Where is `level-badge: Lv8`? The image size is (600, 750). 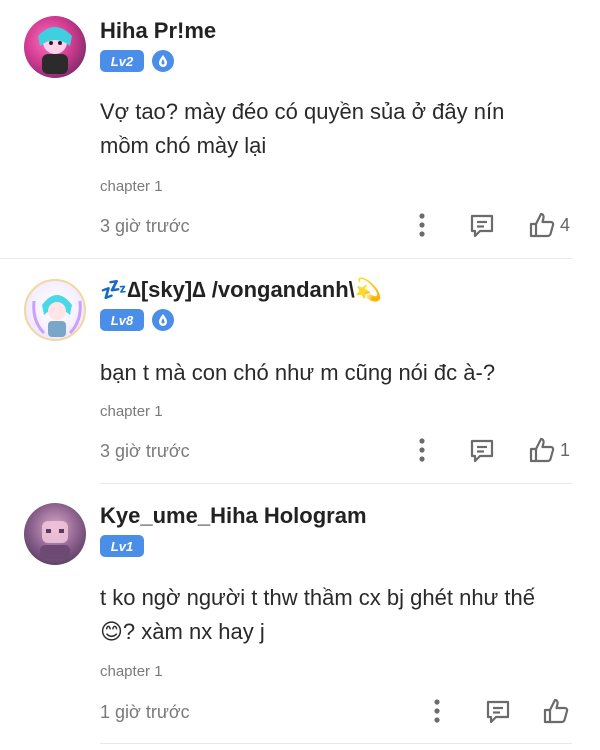
level-badge: Lv8 is located at coordinates (122, 320).